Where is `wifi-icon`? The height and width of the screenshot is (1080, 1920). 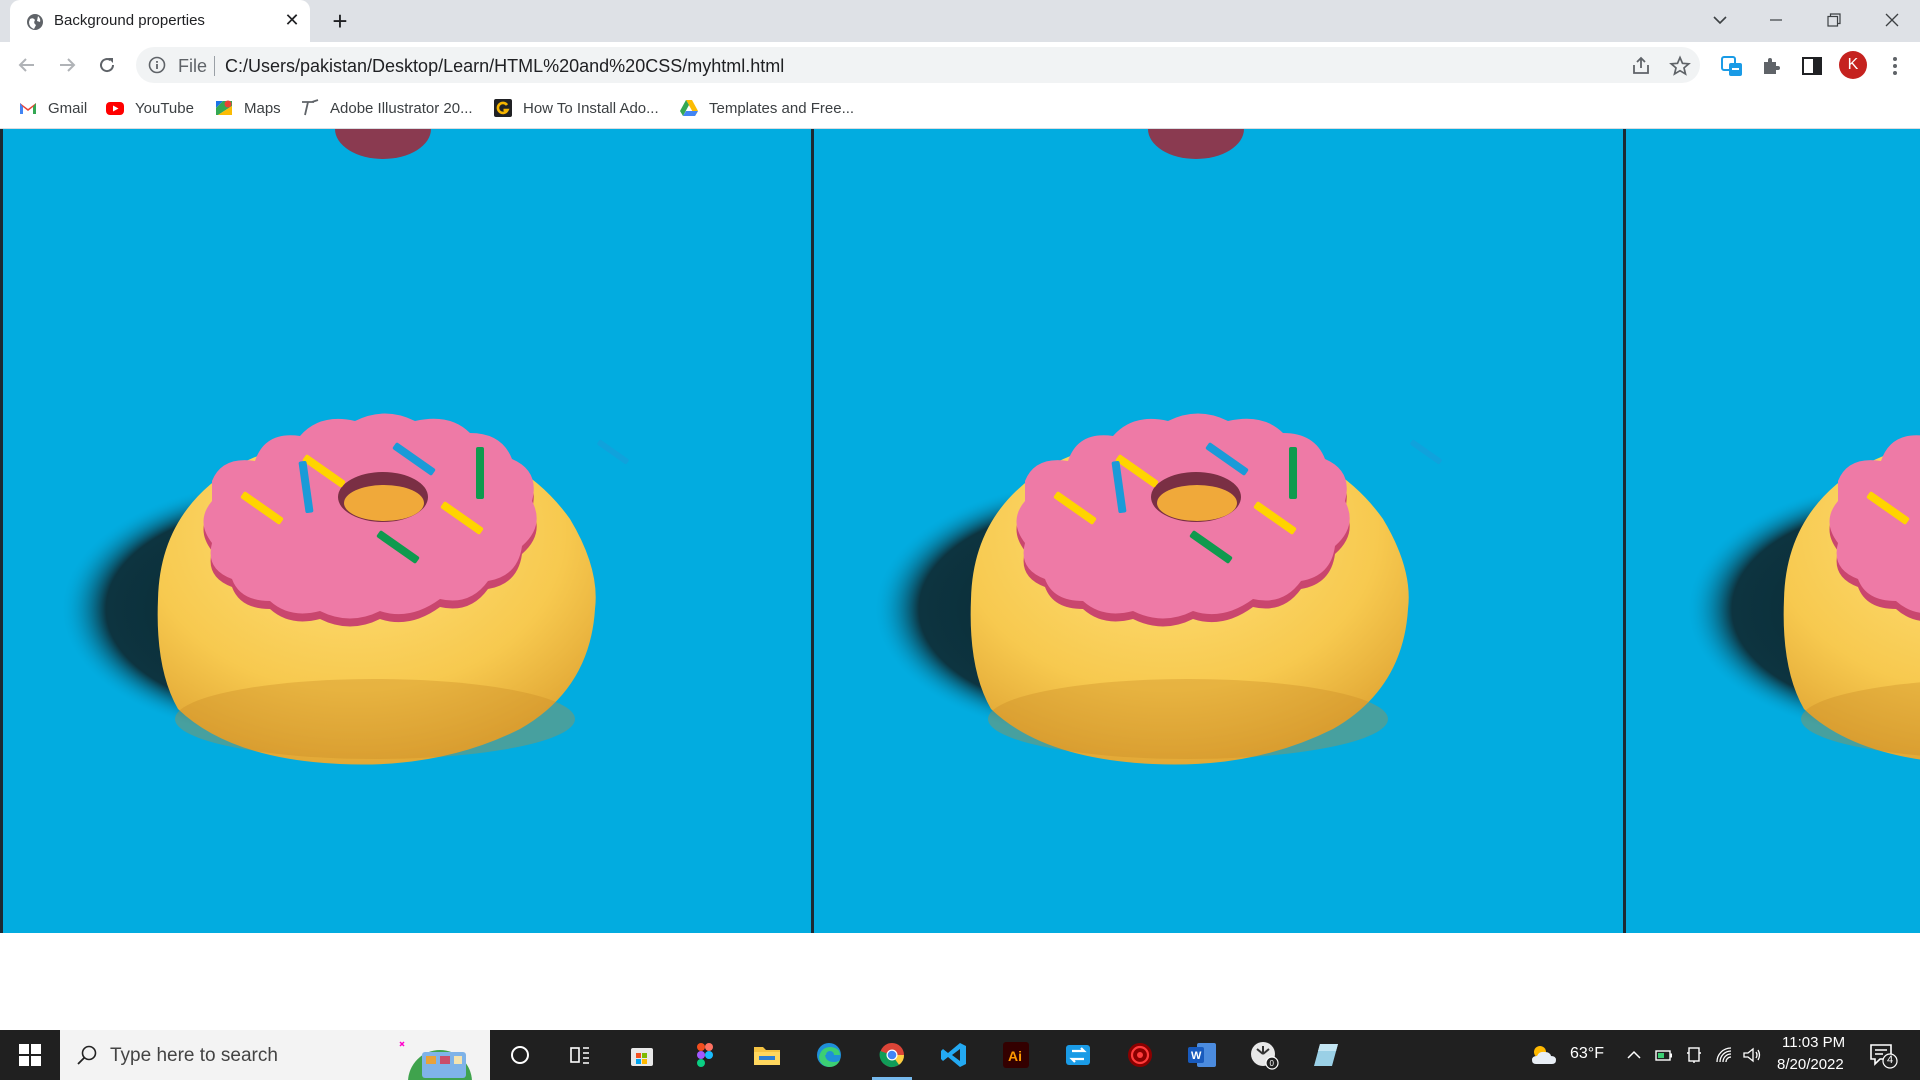 wifi-icon is located at coordinates (1724, 1055).